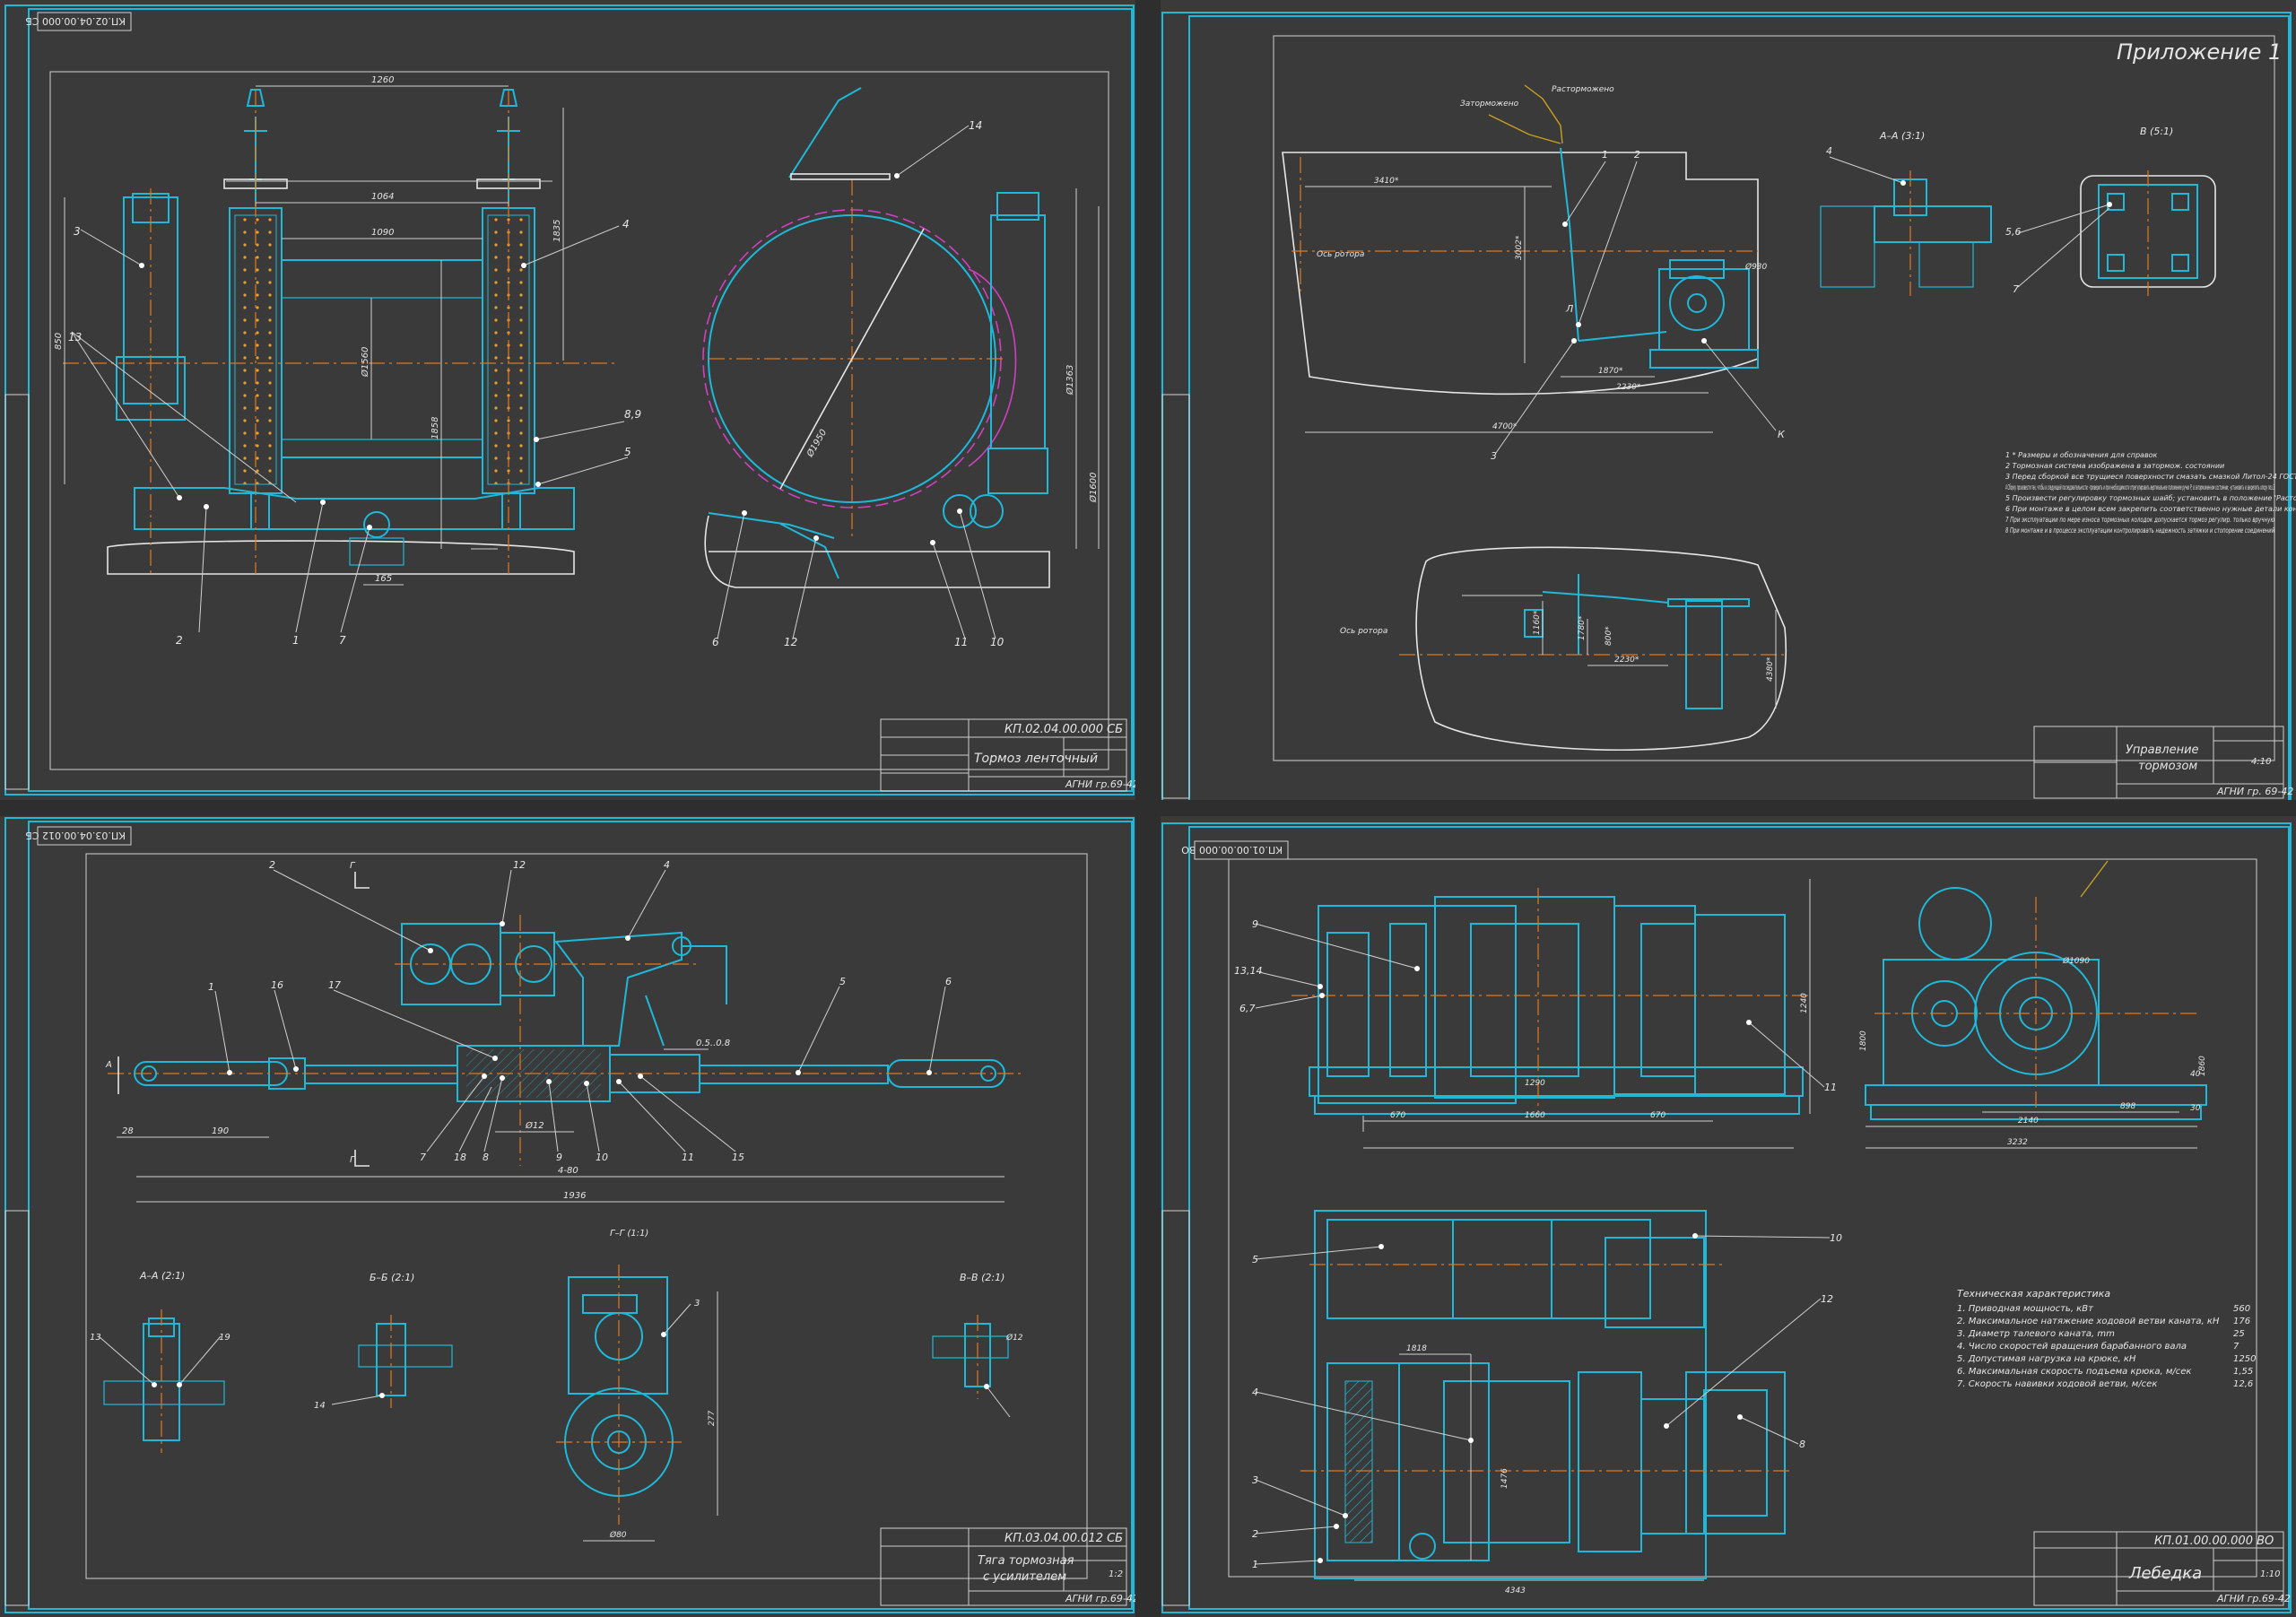 The height and width of the screenshot is (1617, 2296). What do you see at coordinates (460, 1157) in the screenshot?
I see `leader-18: 18` at bounding box center [460, 1157].